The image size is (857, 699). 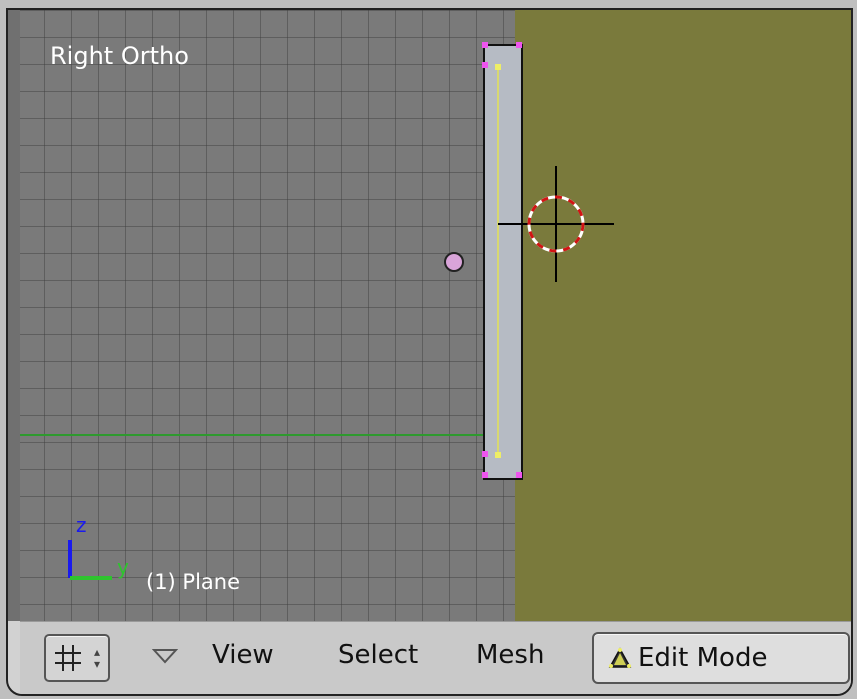 I want to click on grid-icon, so click(x=68, y=658).